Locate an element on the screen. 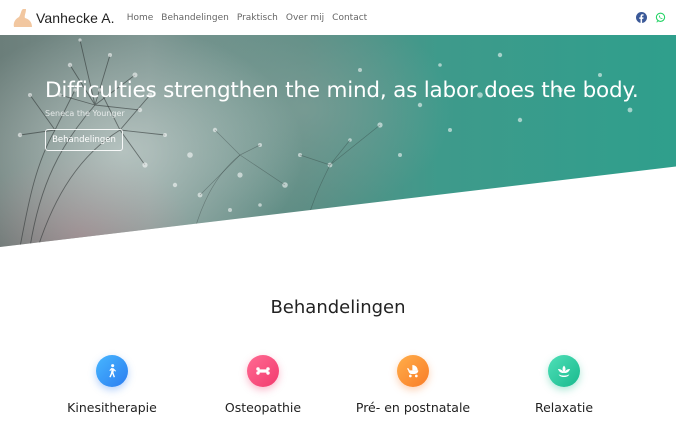 Image resolution: width=676 pixels, height=422 pixels. nav-item-praktisch: Praktisch is located at coordinates (257, 18).